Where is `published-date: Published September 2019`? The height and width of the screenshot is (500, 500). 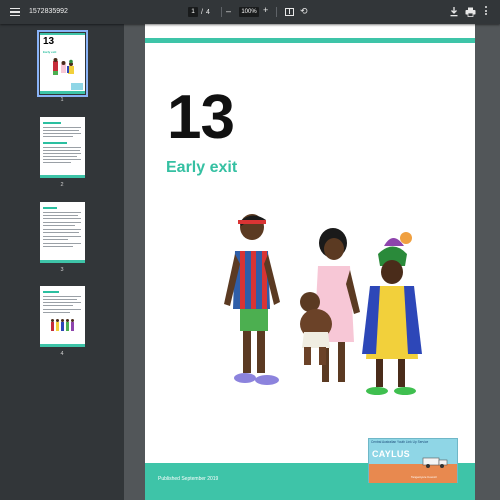
published-date: Published September 2019 is located at coordinates (188, 479).